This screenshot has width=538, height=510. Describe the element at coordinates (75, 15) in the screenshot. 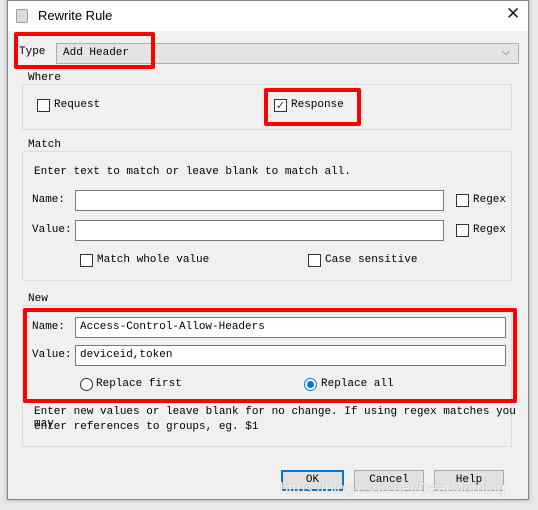

I see `dialog-title: Rewrite Rule` at that location.